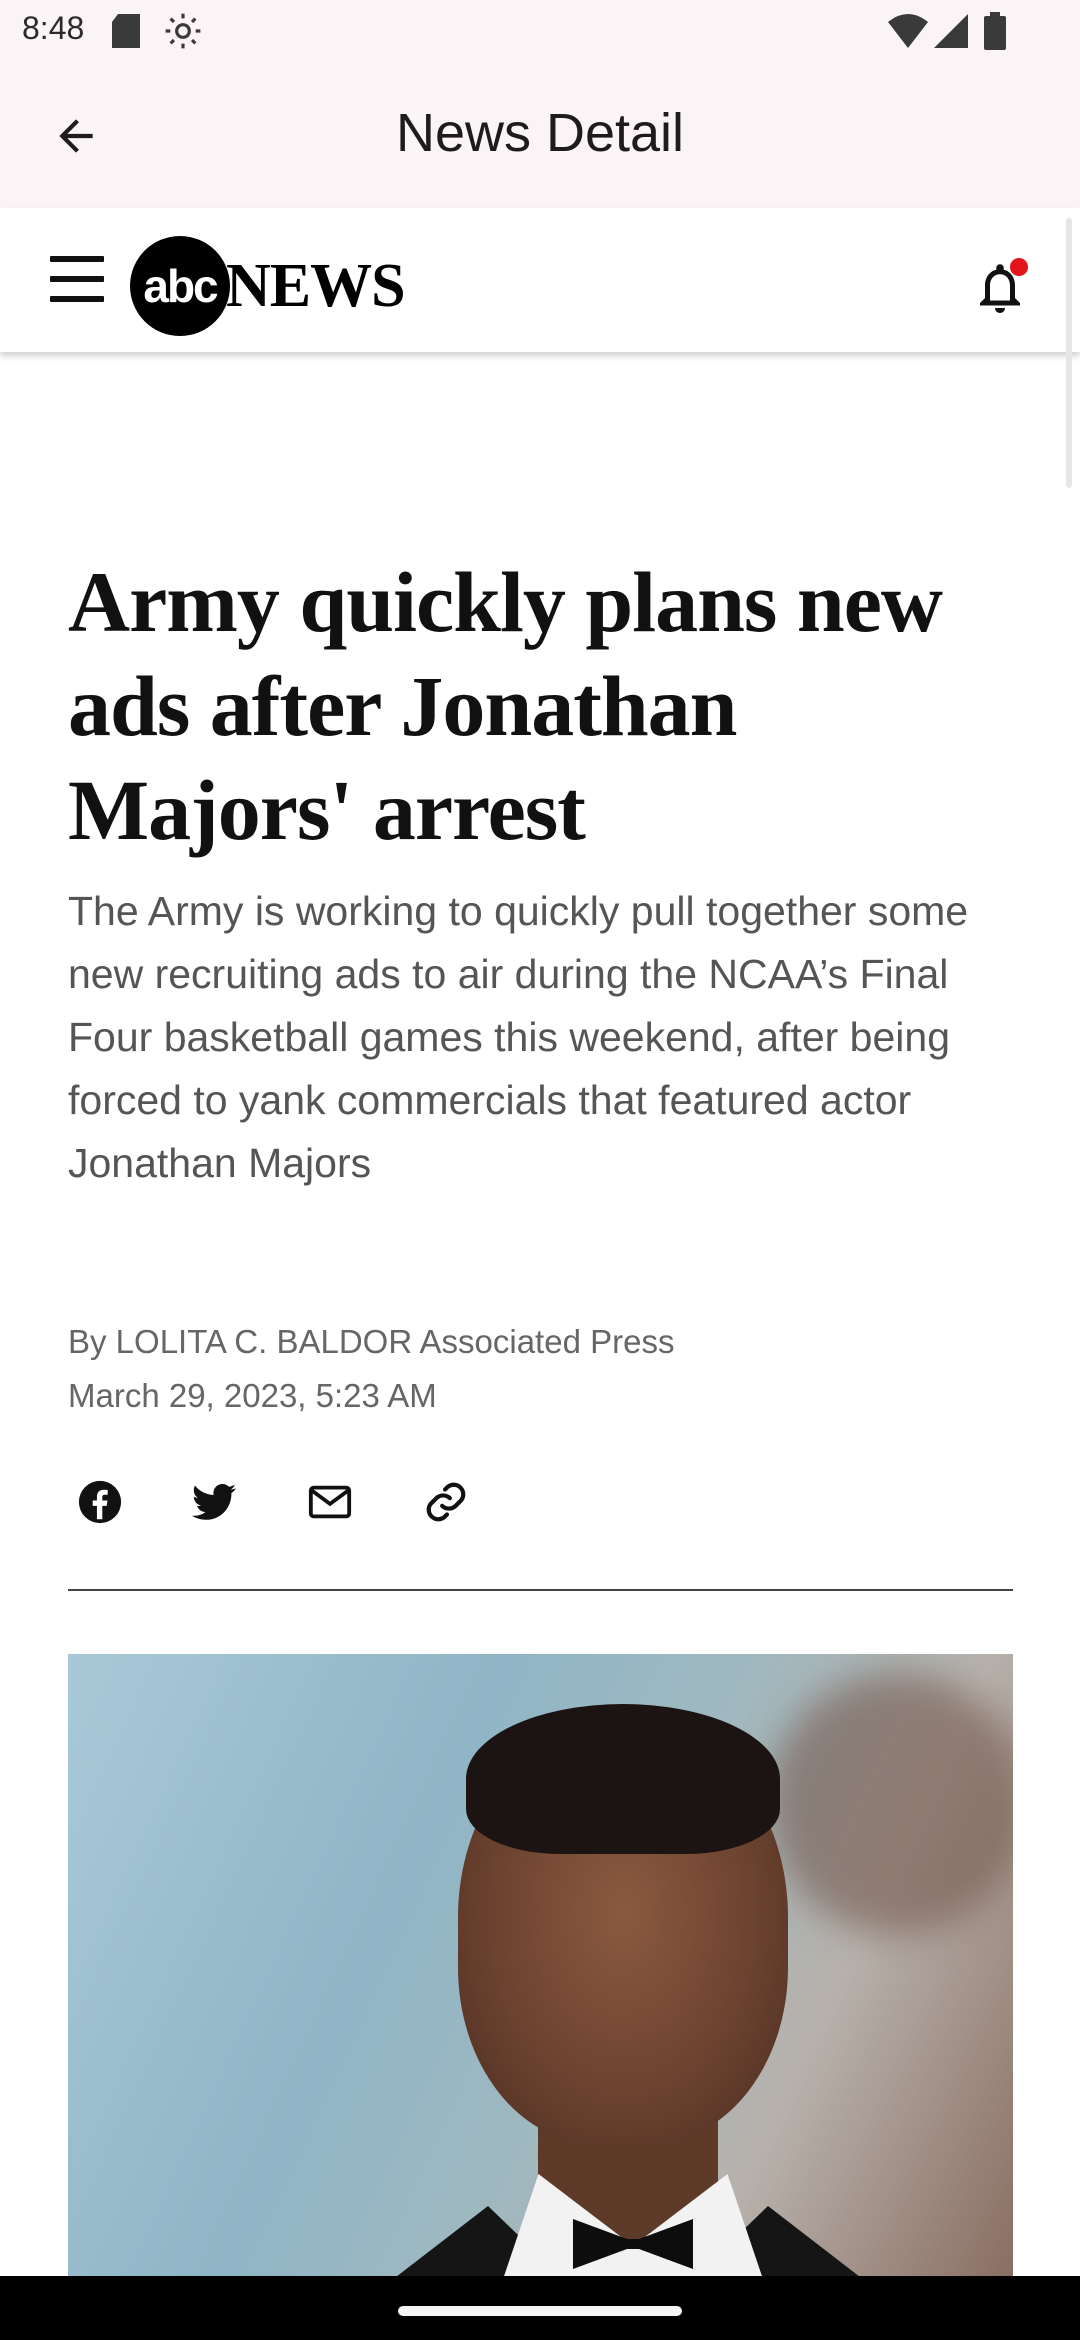 The width and height of the screenshot is (1080, 2340). What do you see at coordinates (951, 33) in the screenshot?
I see `signal-icon` at bounding box center [951, 33].